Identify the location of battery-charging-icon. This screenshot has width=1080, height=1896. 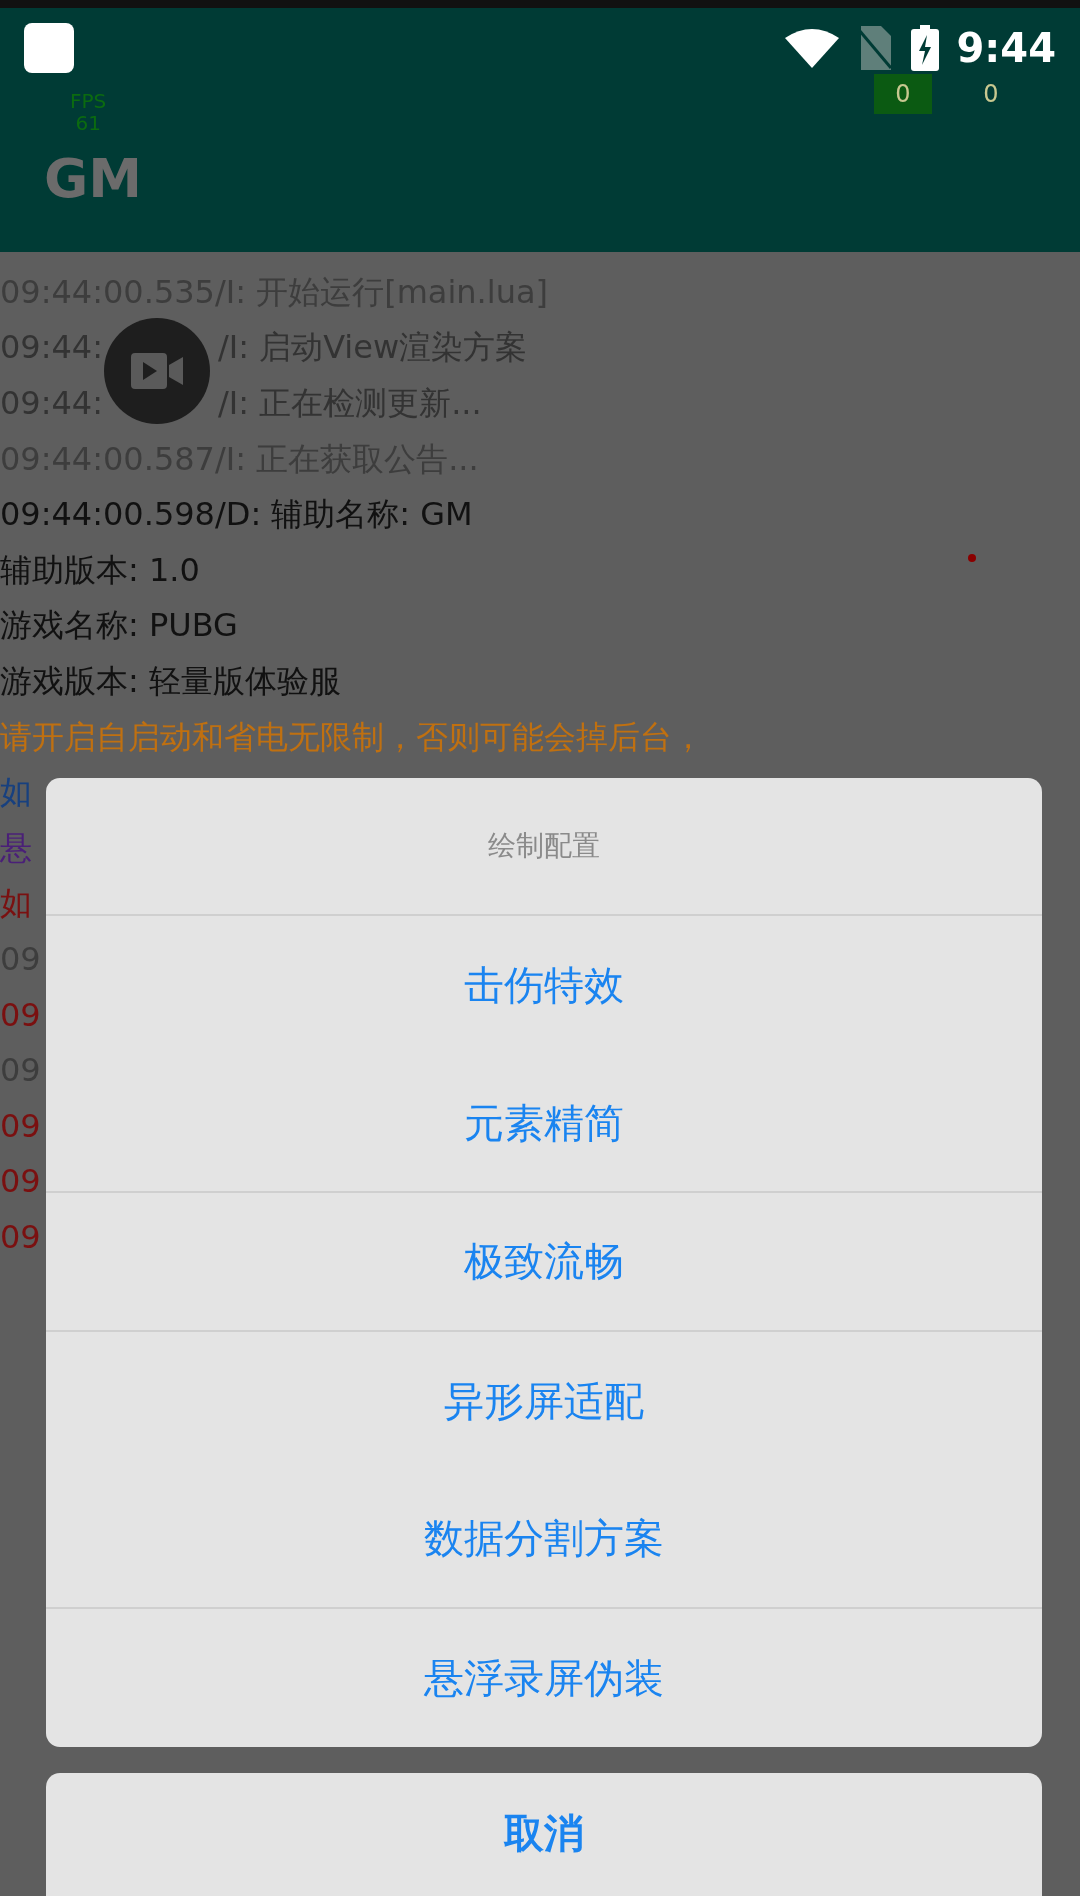
(924, 48).